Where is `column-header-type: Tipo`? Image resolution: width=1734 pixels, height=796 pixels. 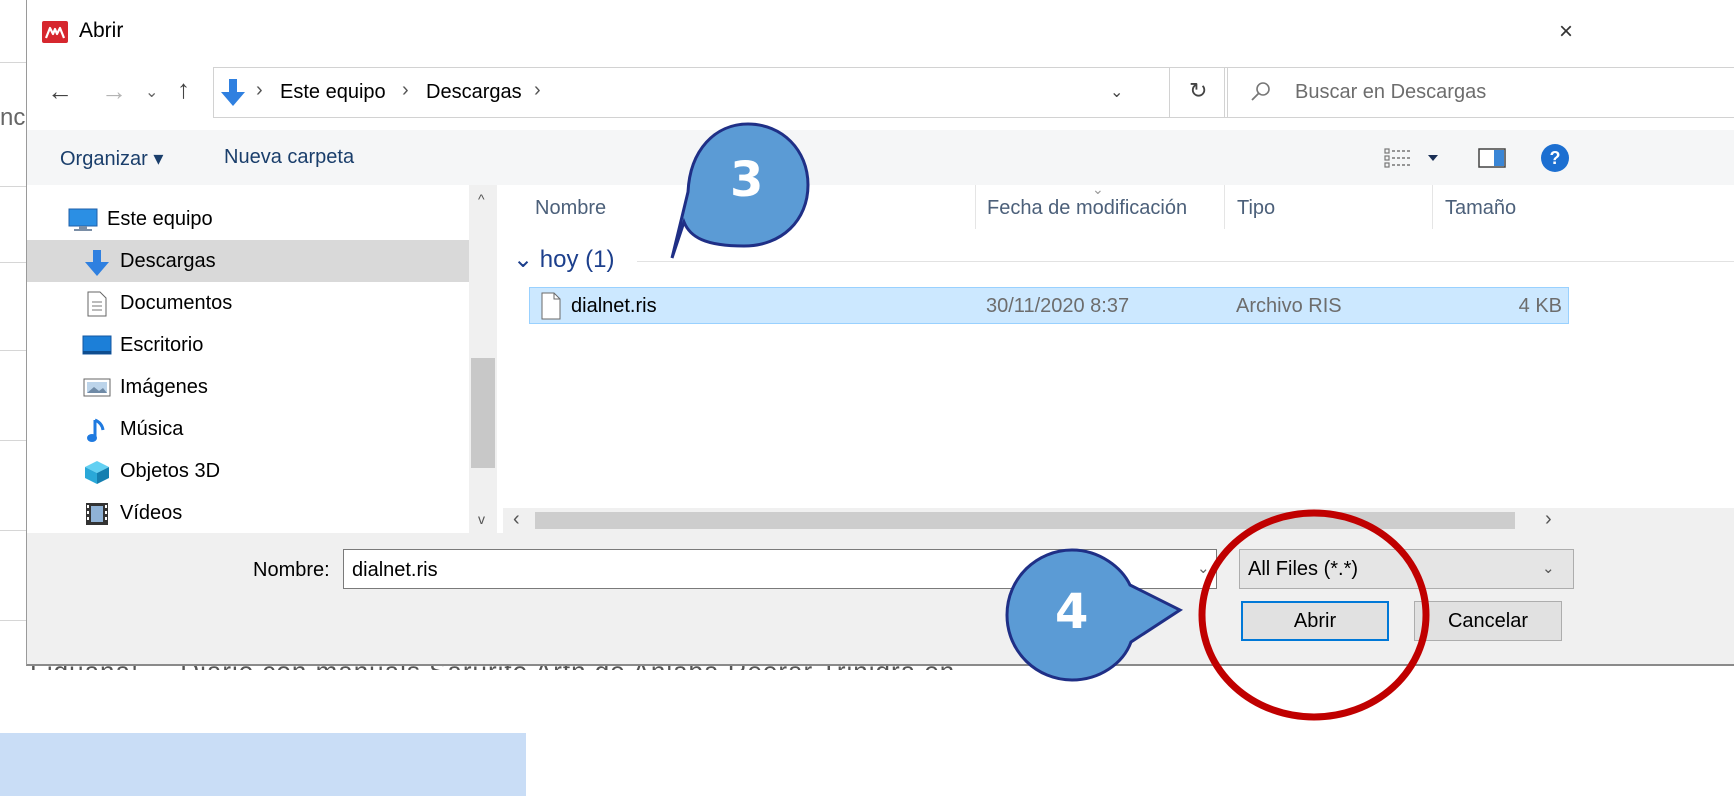
column-header-type: Tipo is located at coordinates (1256, 208).